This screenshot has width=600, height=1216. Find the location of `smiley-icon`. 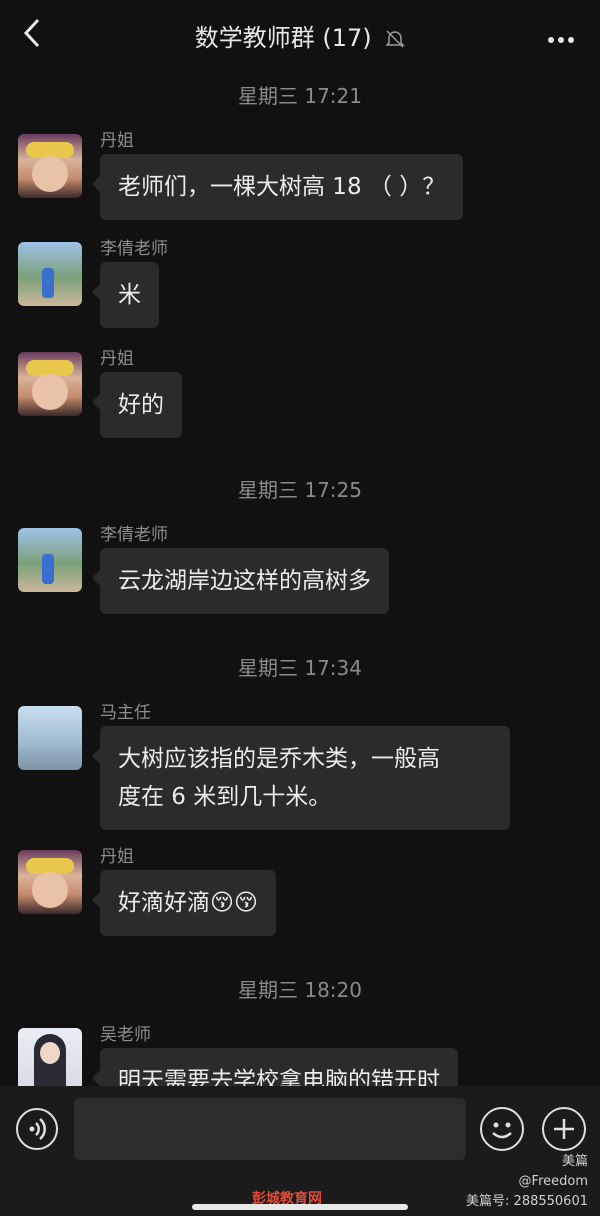

smiley-icon is located at coordinates (502, 1129).